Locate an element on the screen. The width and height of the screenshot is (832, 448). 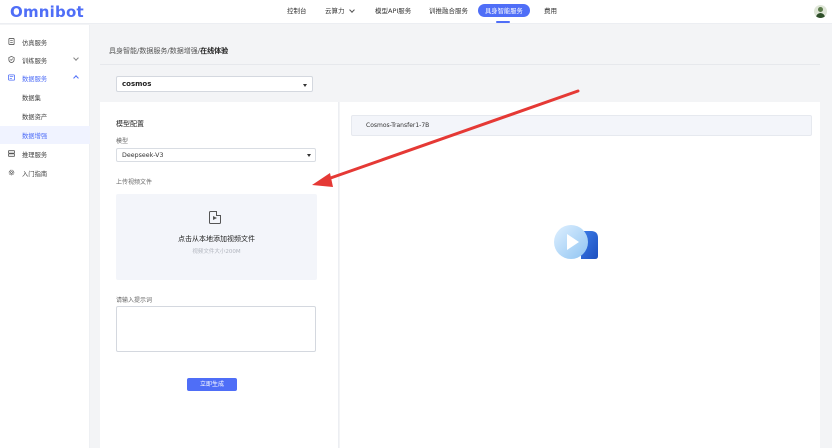
chevron-up-icon is located at coordinates (76, 78).